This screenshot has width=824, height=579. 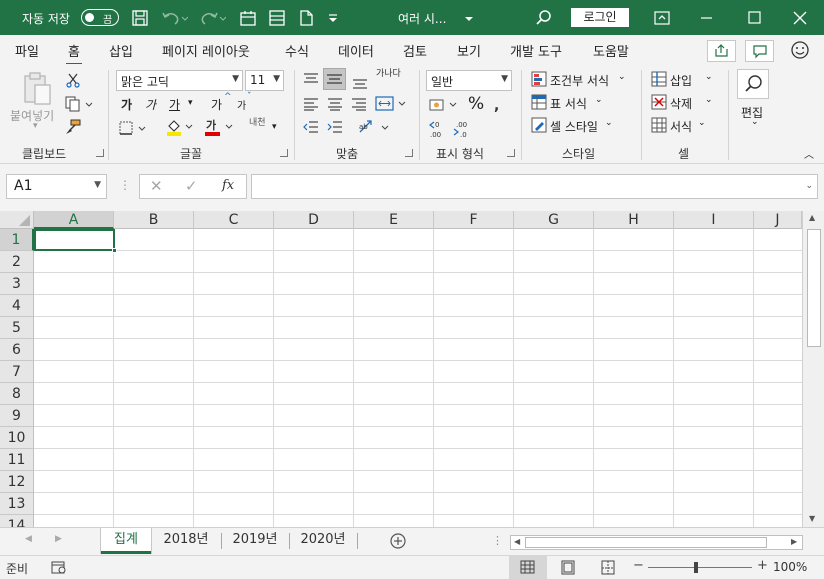 What do you see at coordinates (277, 18) in the screenshot?
I see `form-icon` at bounding box center [277, 18].